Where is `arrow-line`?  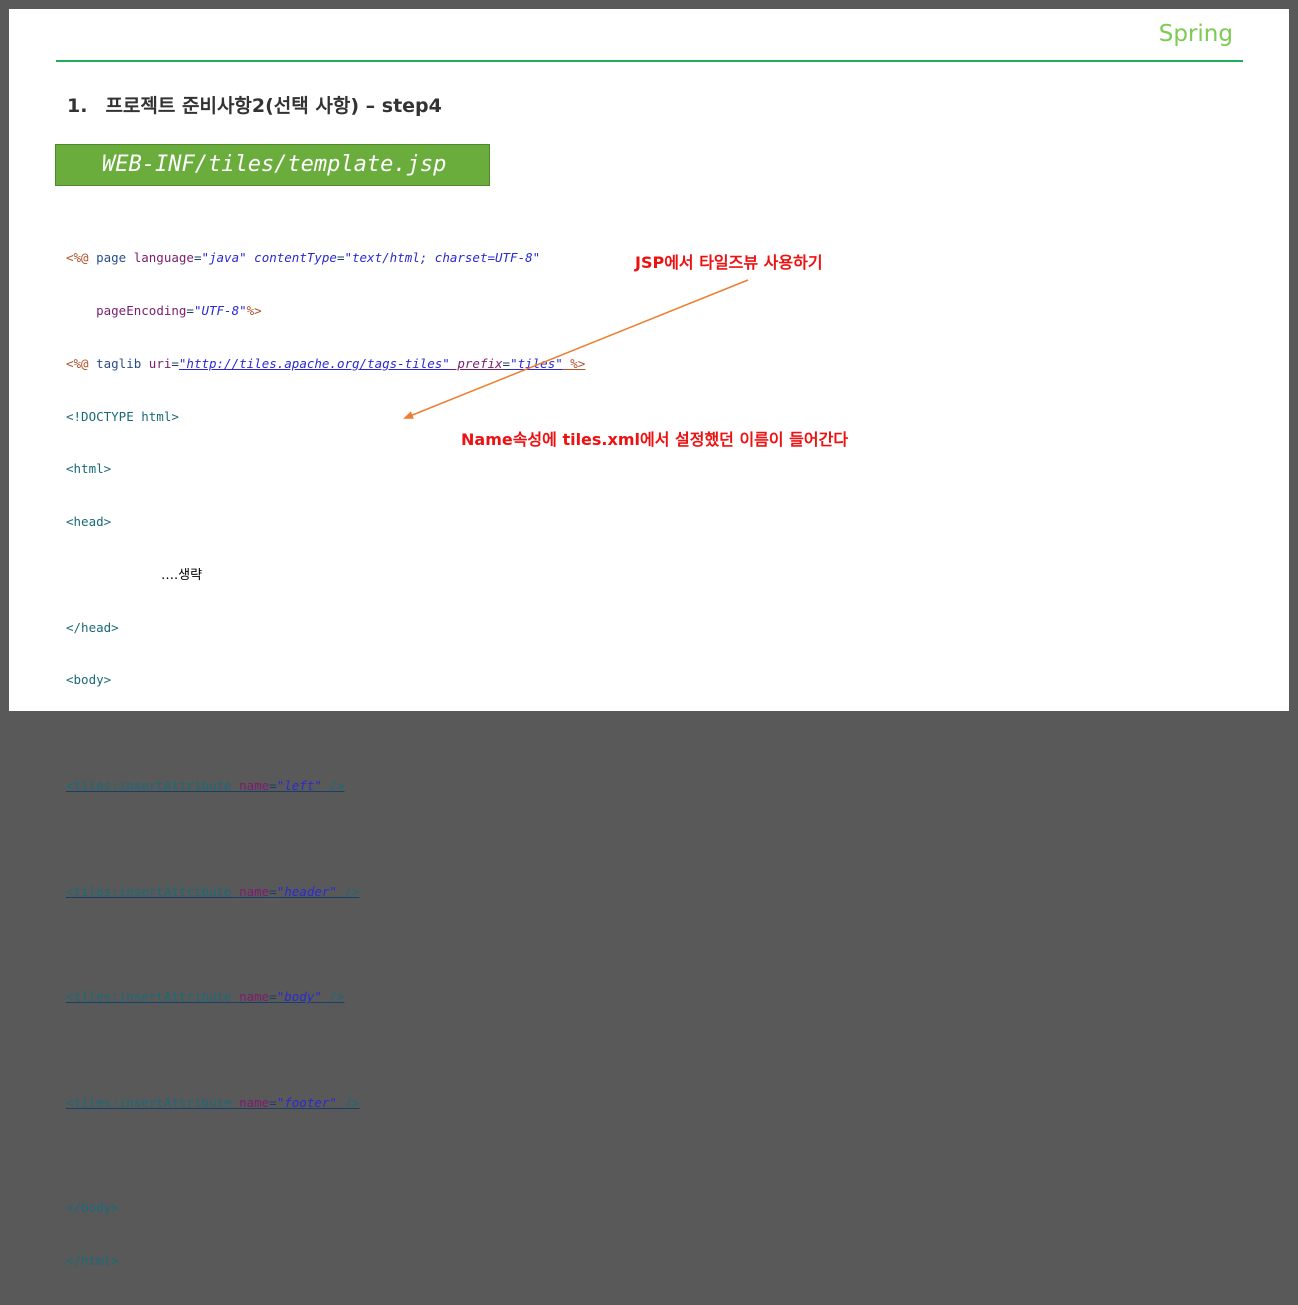 arrow-line is located at coordinates (576, 349).